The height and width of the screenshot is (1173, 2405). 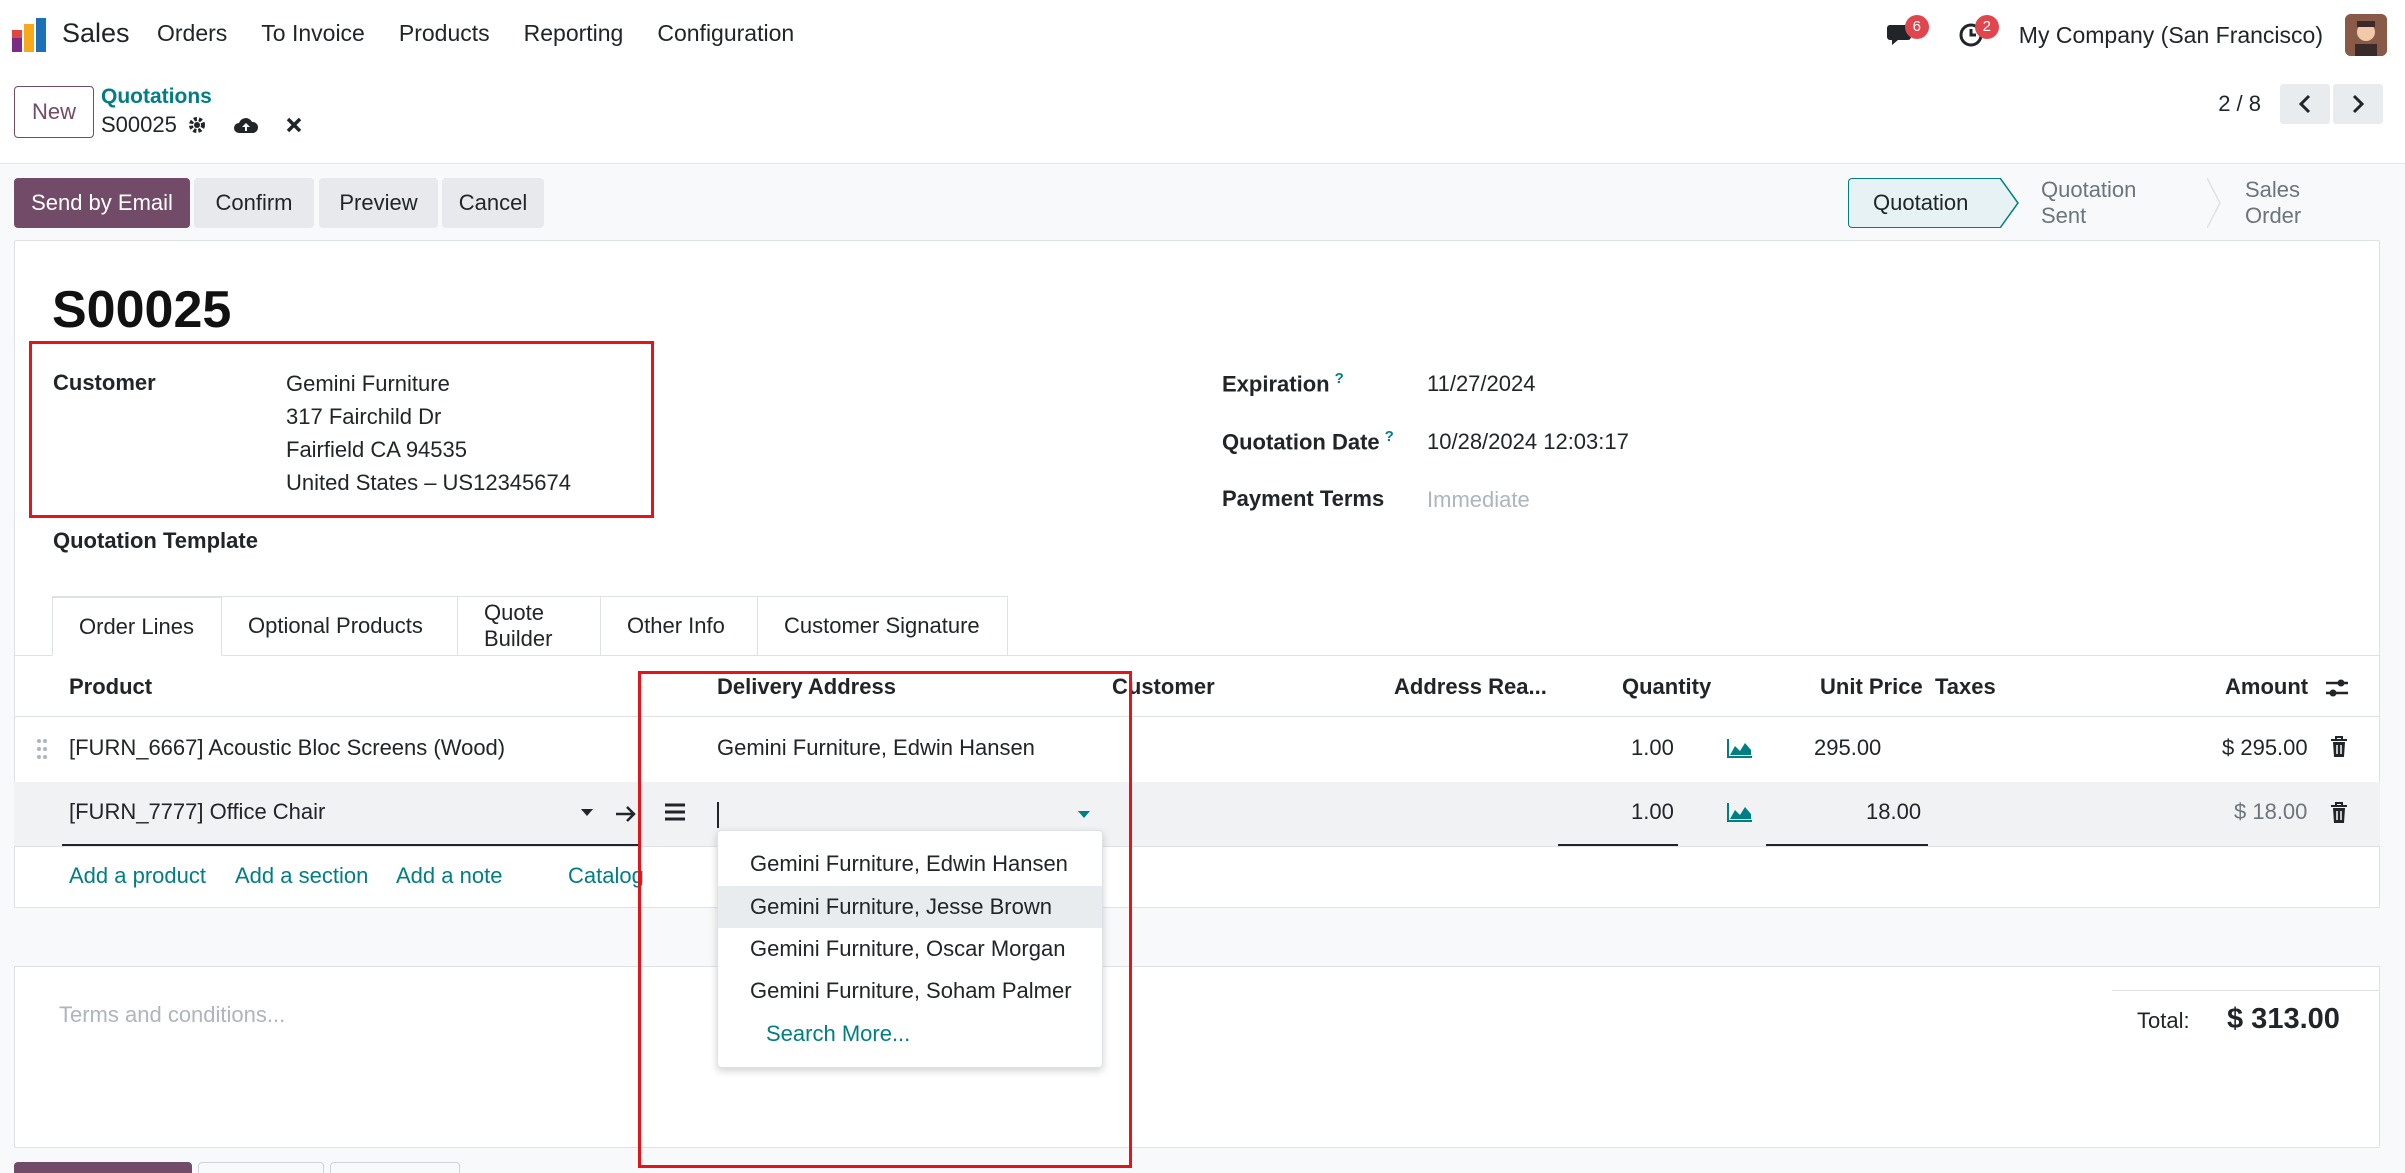 I want to click on quotation-template-label: Quotation Template, so click(x=155, y=540).